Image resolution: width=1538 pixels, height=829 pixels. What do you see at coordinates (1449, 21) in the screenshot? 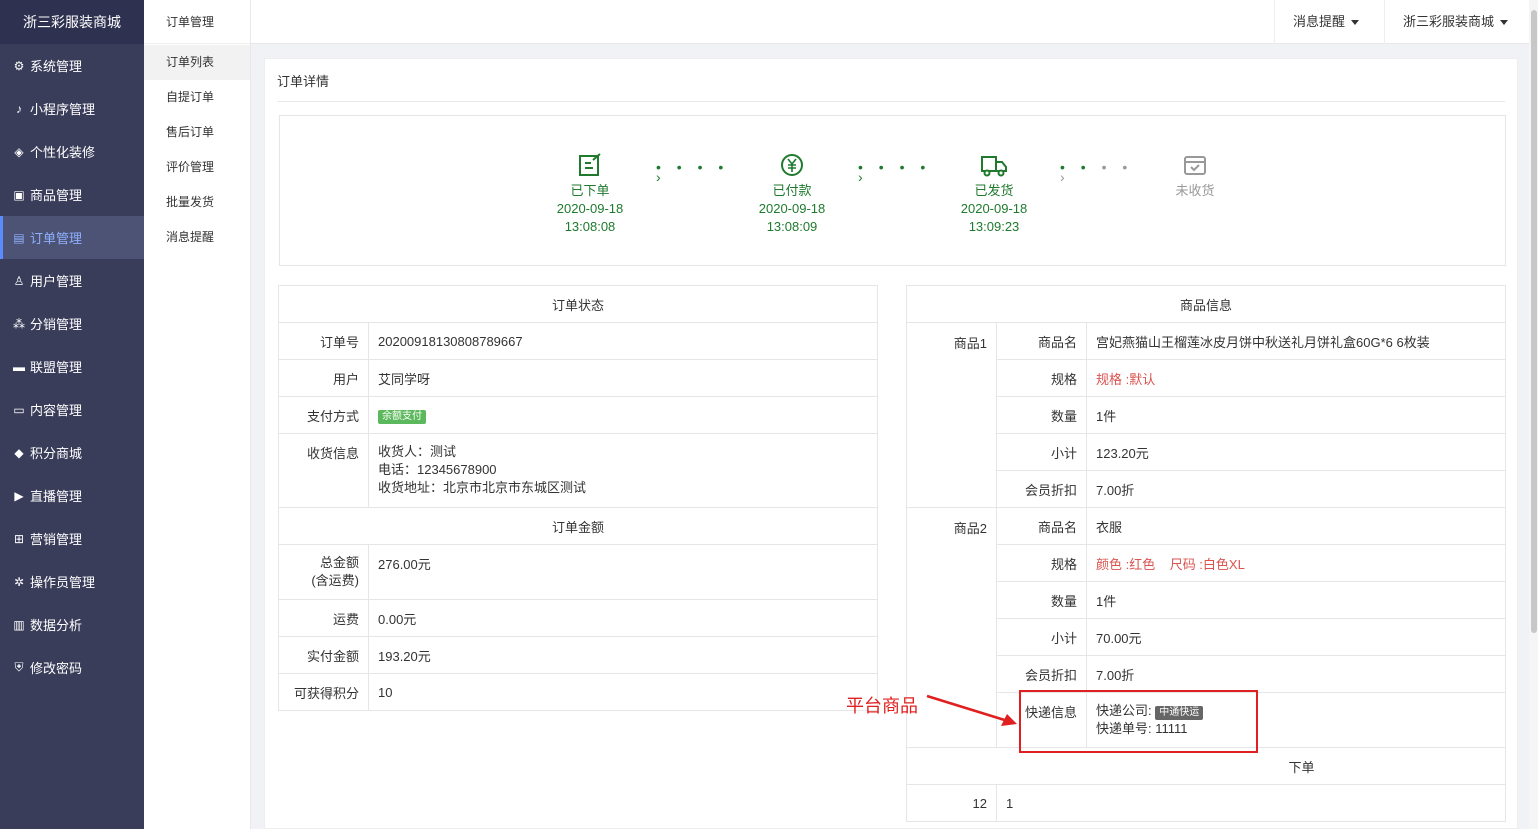
I see `store-label: 浙三彩服装商城` at bounding box center [1449, 21].